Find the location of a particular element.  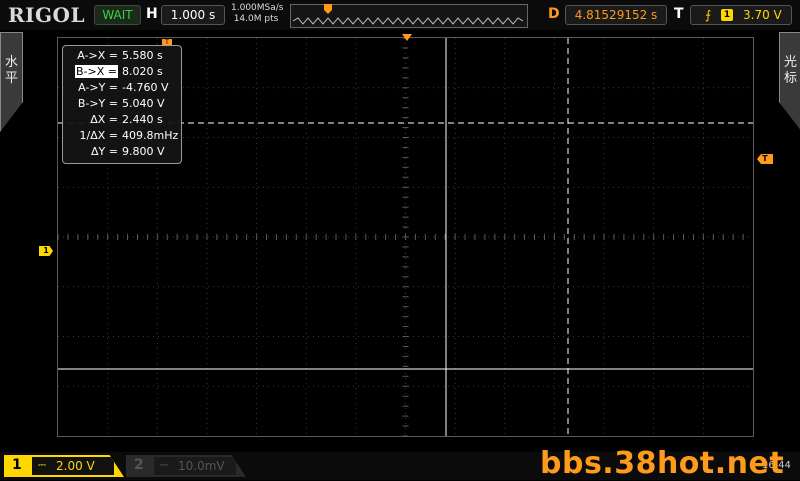

ch1-scale-box: ⎓ 2.00 V is located at coordinates (73, 466).